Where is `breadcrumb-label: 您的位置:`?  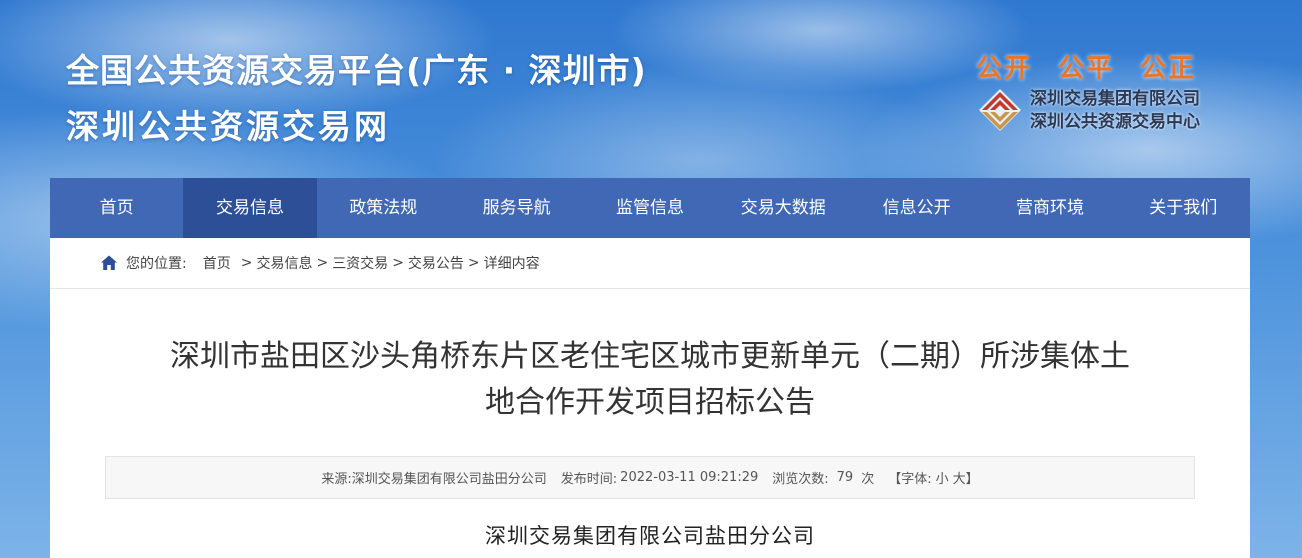
breadcrumb-label: 您的位置: is located at coordinates (156, 264).